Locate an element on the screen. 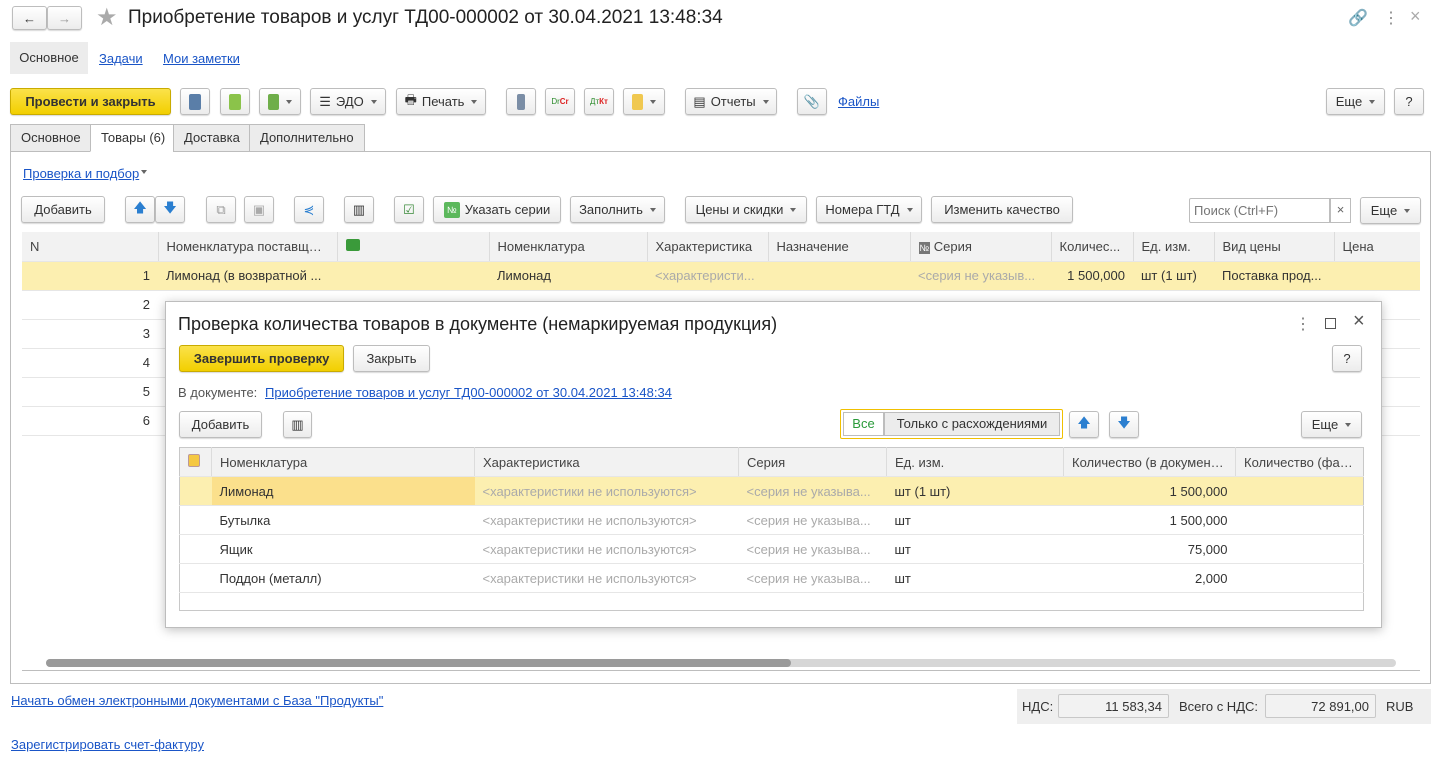  check-and-select-link: Проверка и подбор is located at coordinates (85, 173).